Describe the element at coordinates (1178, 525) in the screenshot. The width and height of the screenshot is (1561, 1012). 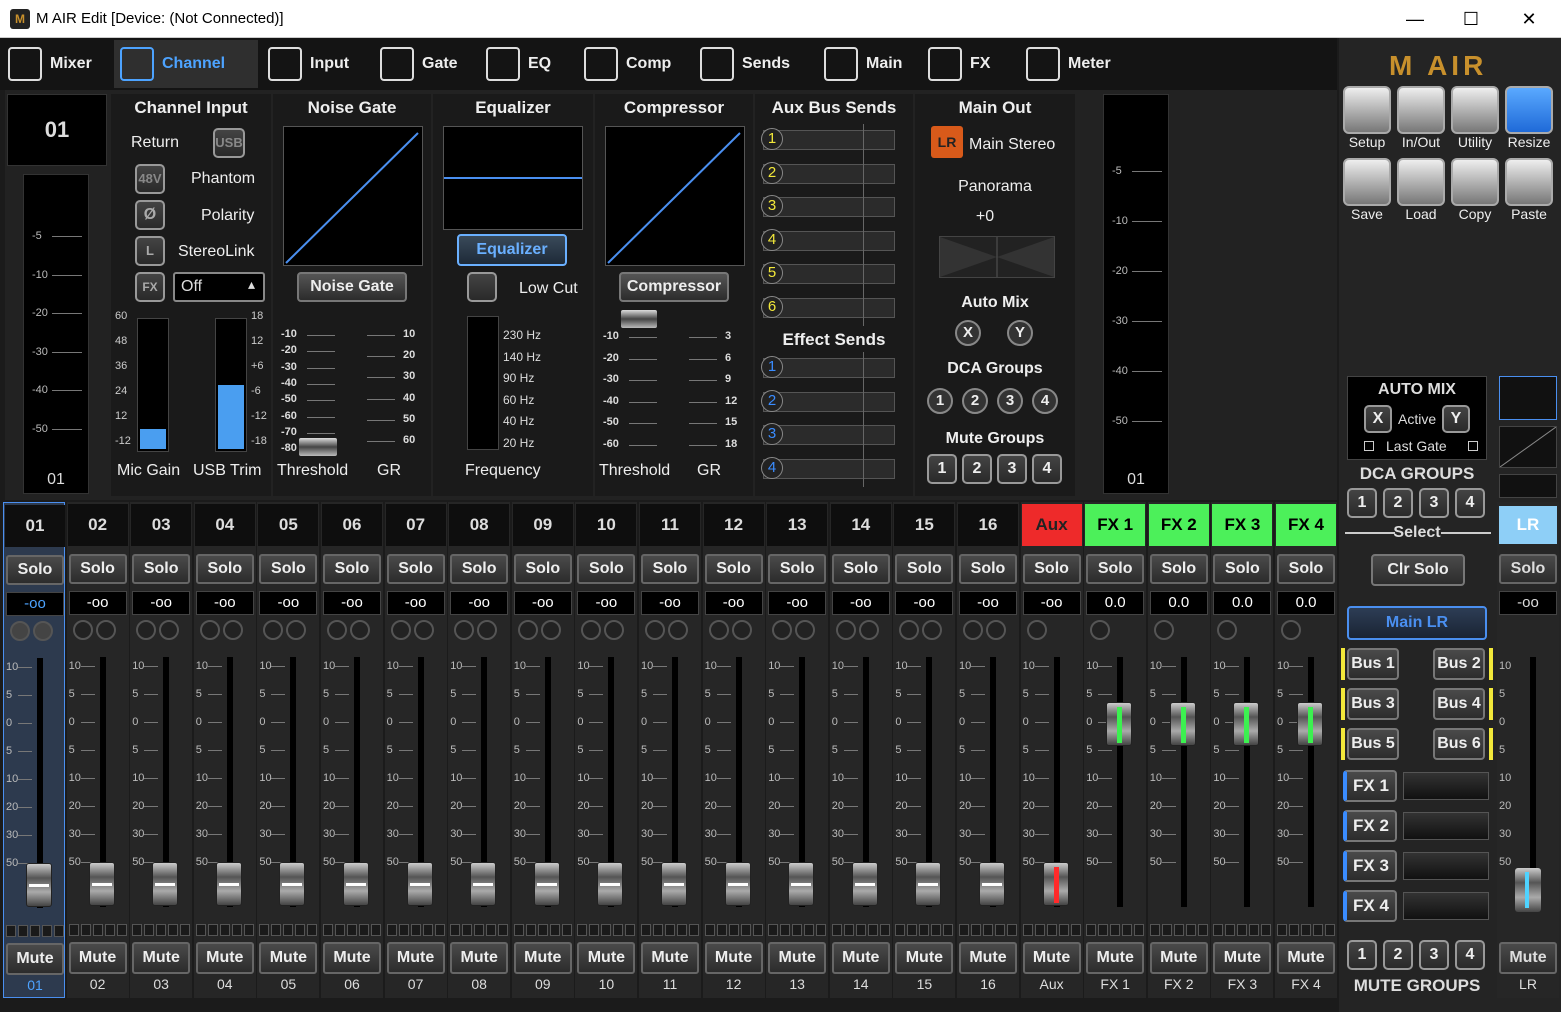
I see `strip-header: FX 2` at that location.